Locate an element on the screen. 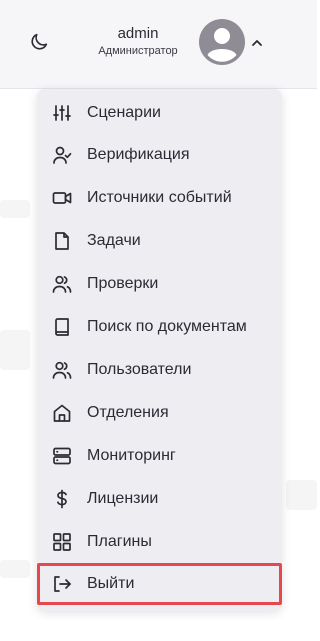  menu-item-checks: Проверки is located at coordinates (159, 284).